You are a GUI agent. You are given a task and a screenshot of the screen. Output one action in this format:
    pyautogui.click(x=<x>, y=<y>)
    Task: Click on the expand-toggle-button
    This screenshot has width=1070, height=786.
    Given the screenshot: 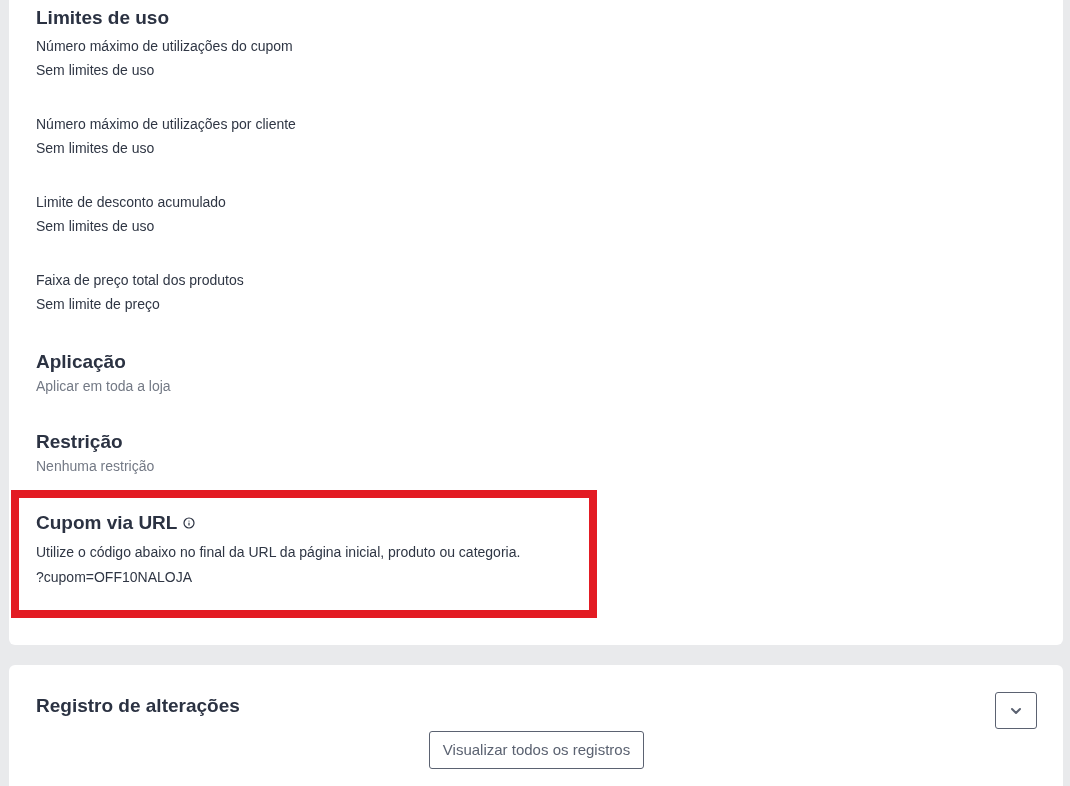 What is the action you would take?
    pyautogui.click(x=1016, y=710)
    